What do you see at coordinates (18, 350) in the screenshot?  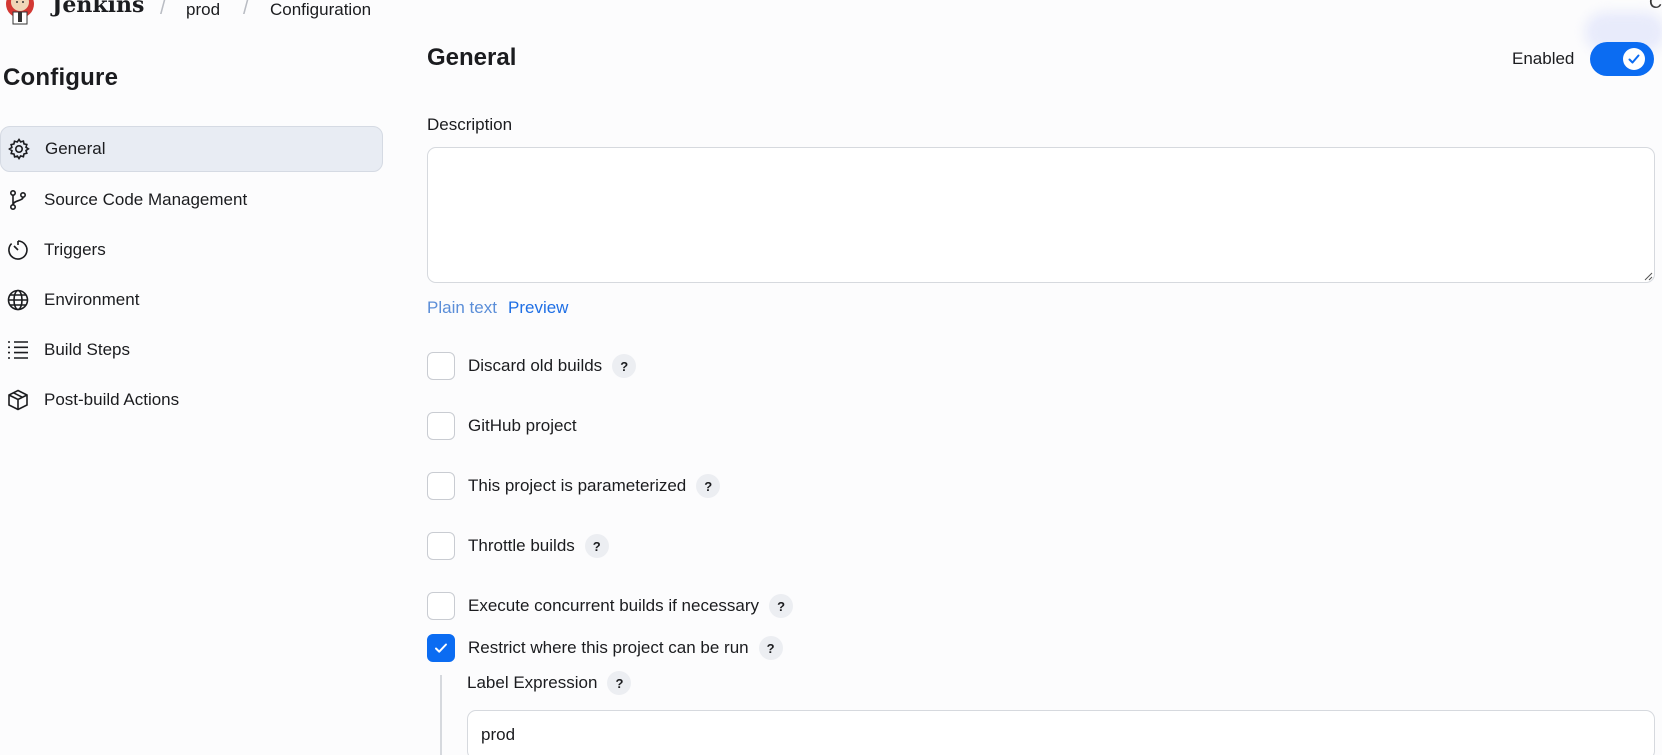 I see `list-icon` at bounding box center [18, 350].